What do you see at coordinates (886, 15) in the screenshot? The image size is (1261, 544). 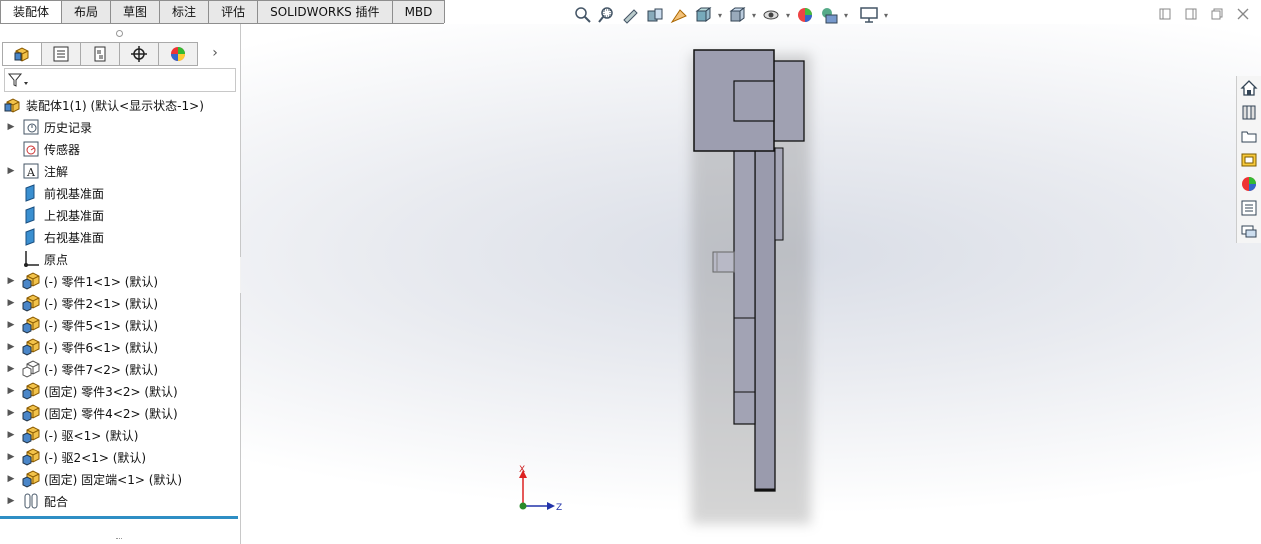 I see `view-settings-dropdown-icon: ▾` at bounding box center [886, 15].